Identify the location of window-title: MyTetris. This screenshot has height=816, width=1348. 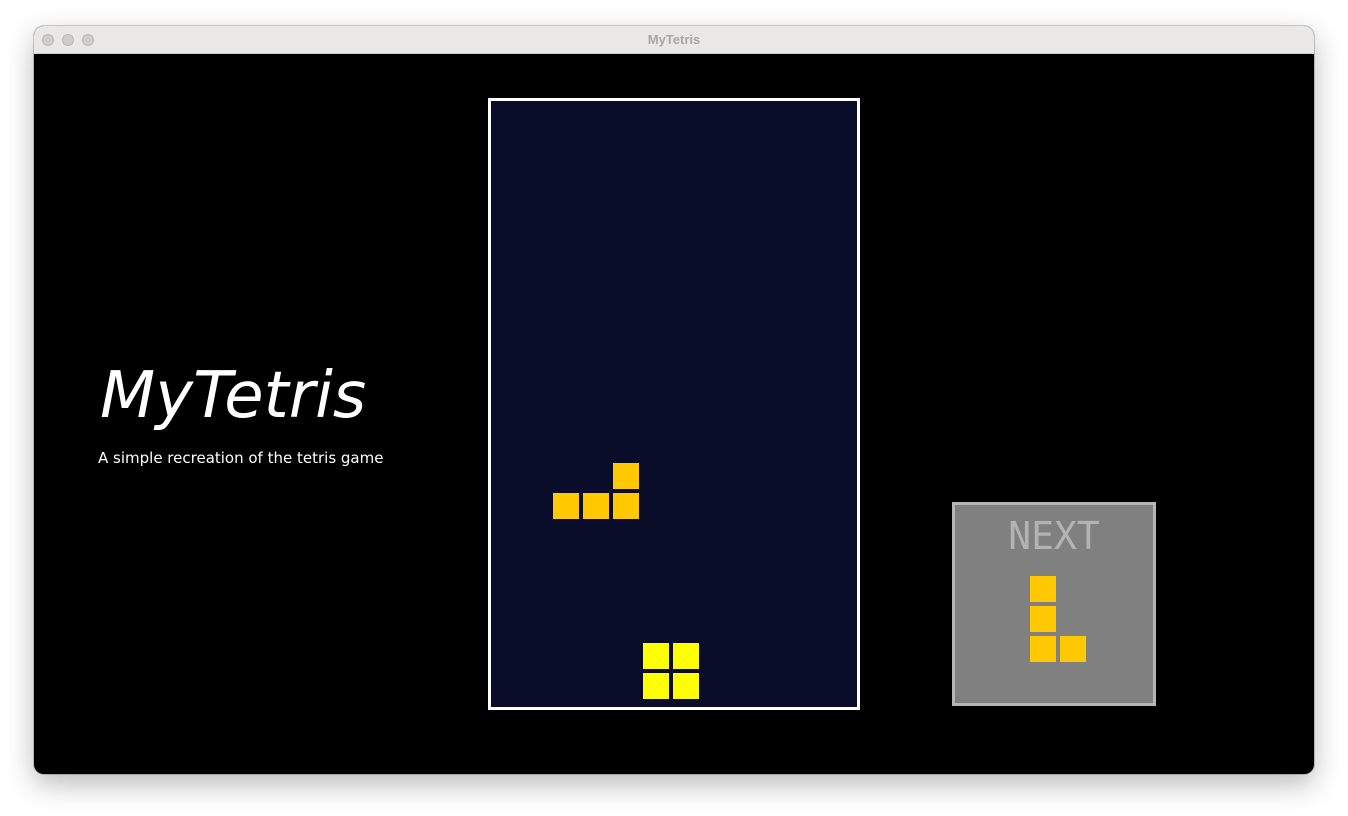
(674, 39).